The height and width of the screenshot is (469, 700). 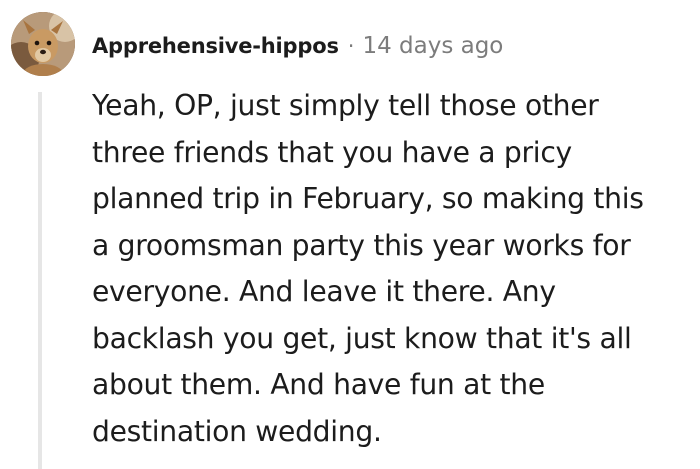 I want to click on comment-meta: Apprehensive-hippos · 14 days ago, so click(x=297, y=46).